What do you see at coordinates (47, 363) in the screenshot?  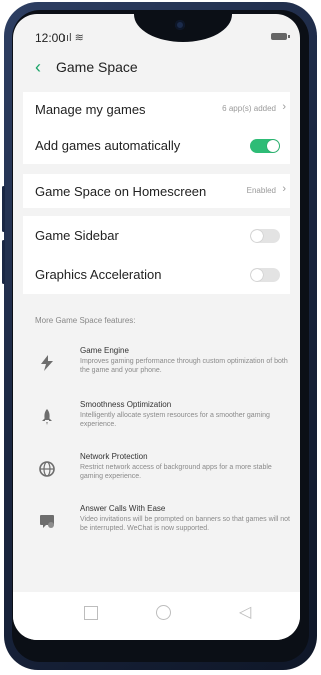 I see `lightning-icon` at bounding box center [47, 363].